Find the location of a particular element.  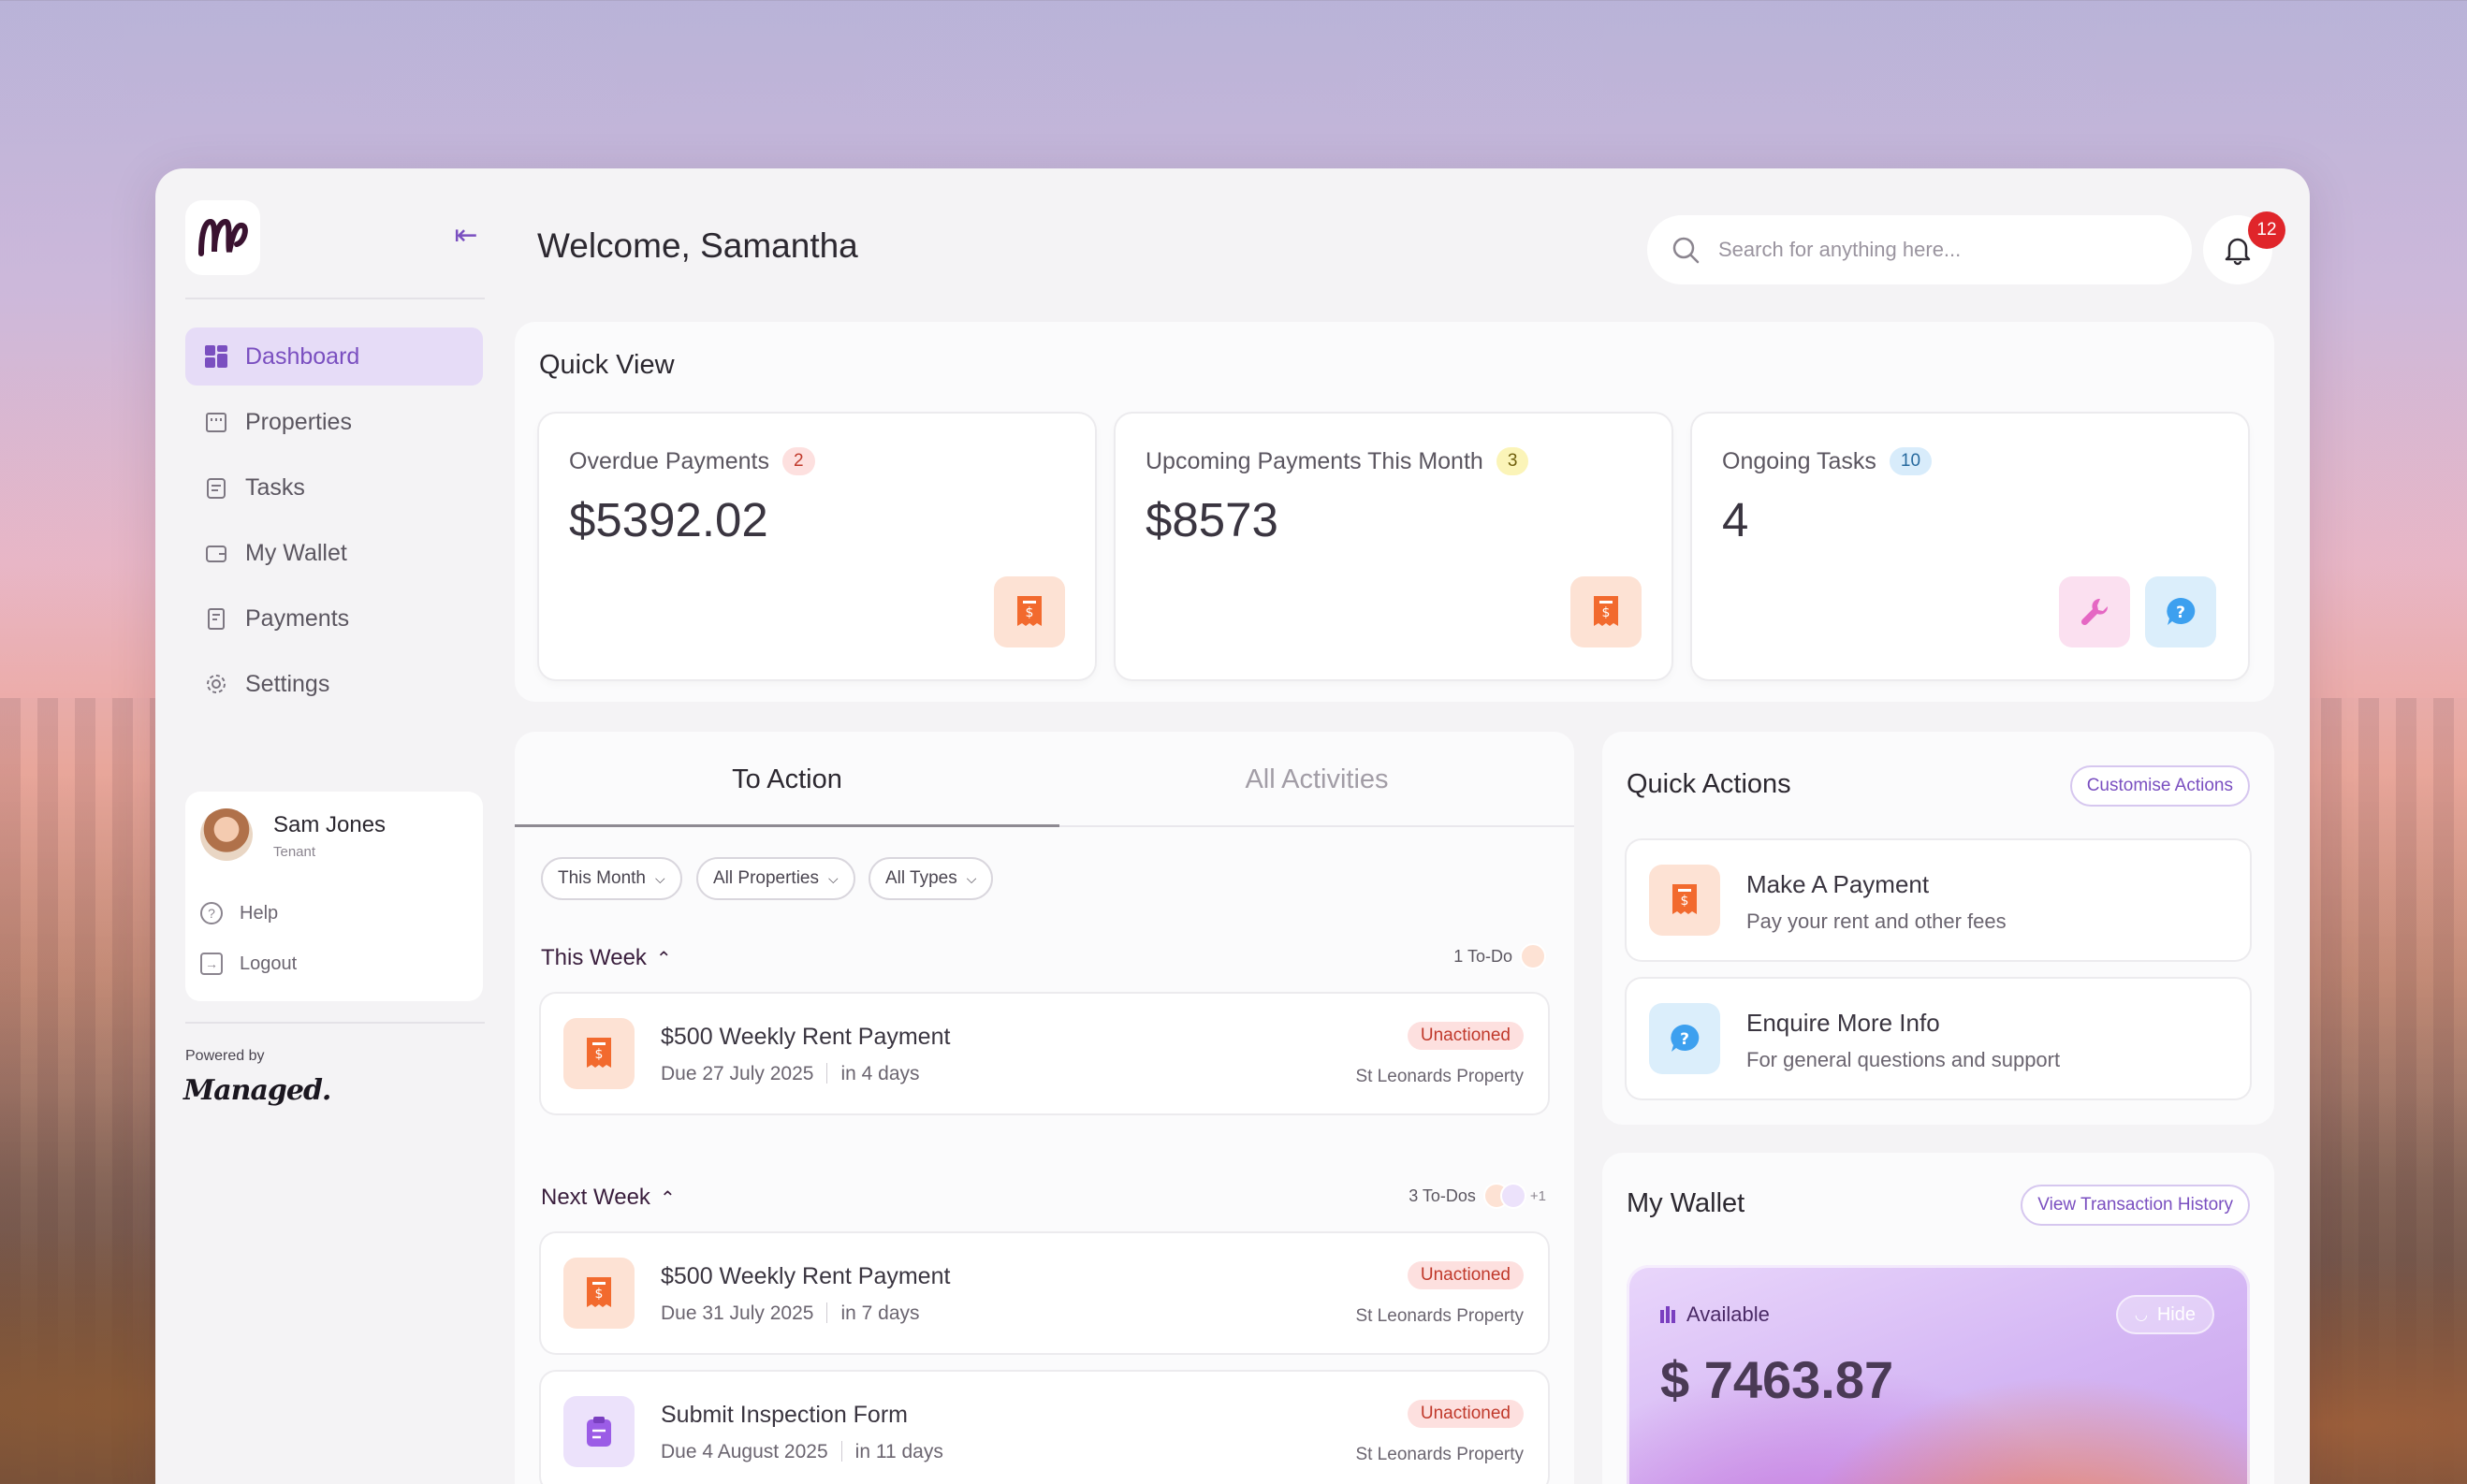

sidebar-item-label: Tasks is located at coordinates (275, 487).